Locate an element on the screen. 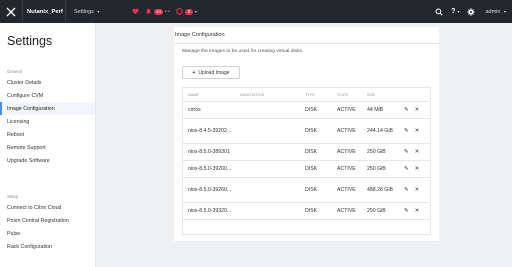 This screenshot has height=267, width=512. search-icon is located at coordinates (439, 11).